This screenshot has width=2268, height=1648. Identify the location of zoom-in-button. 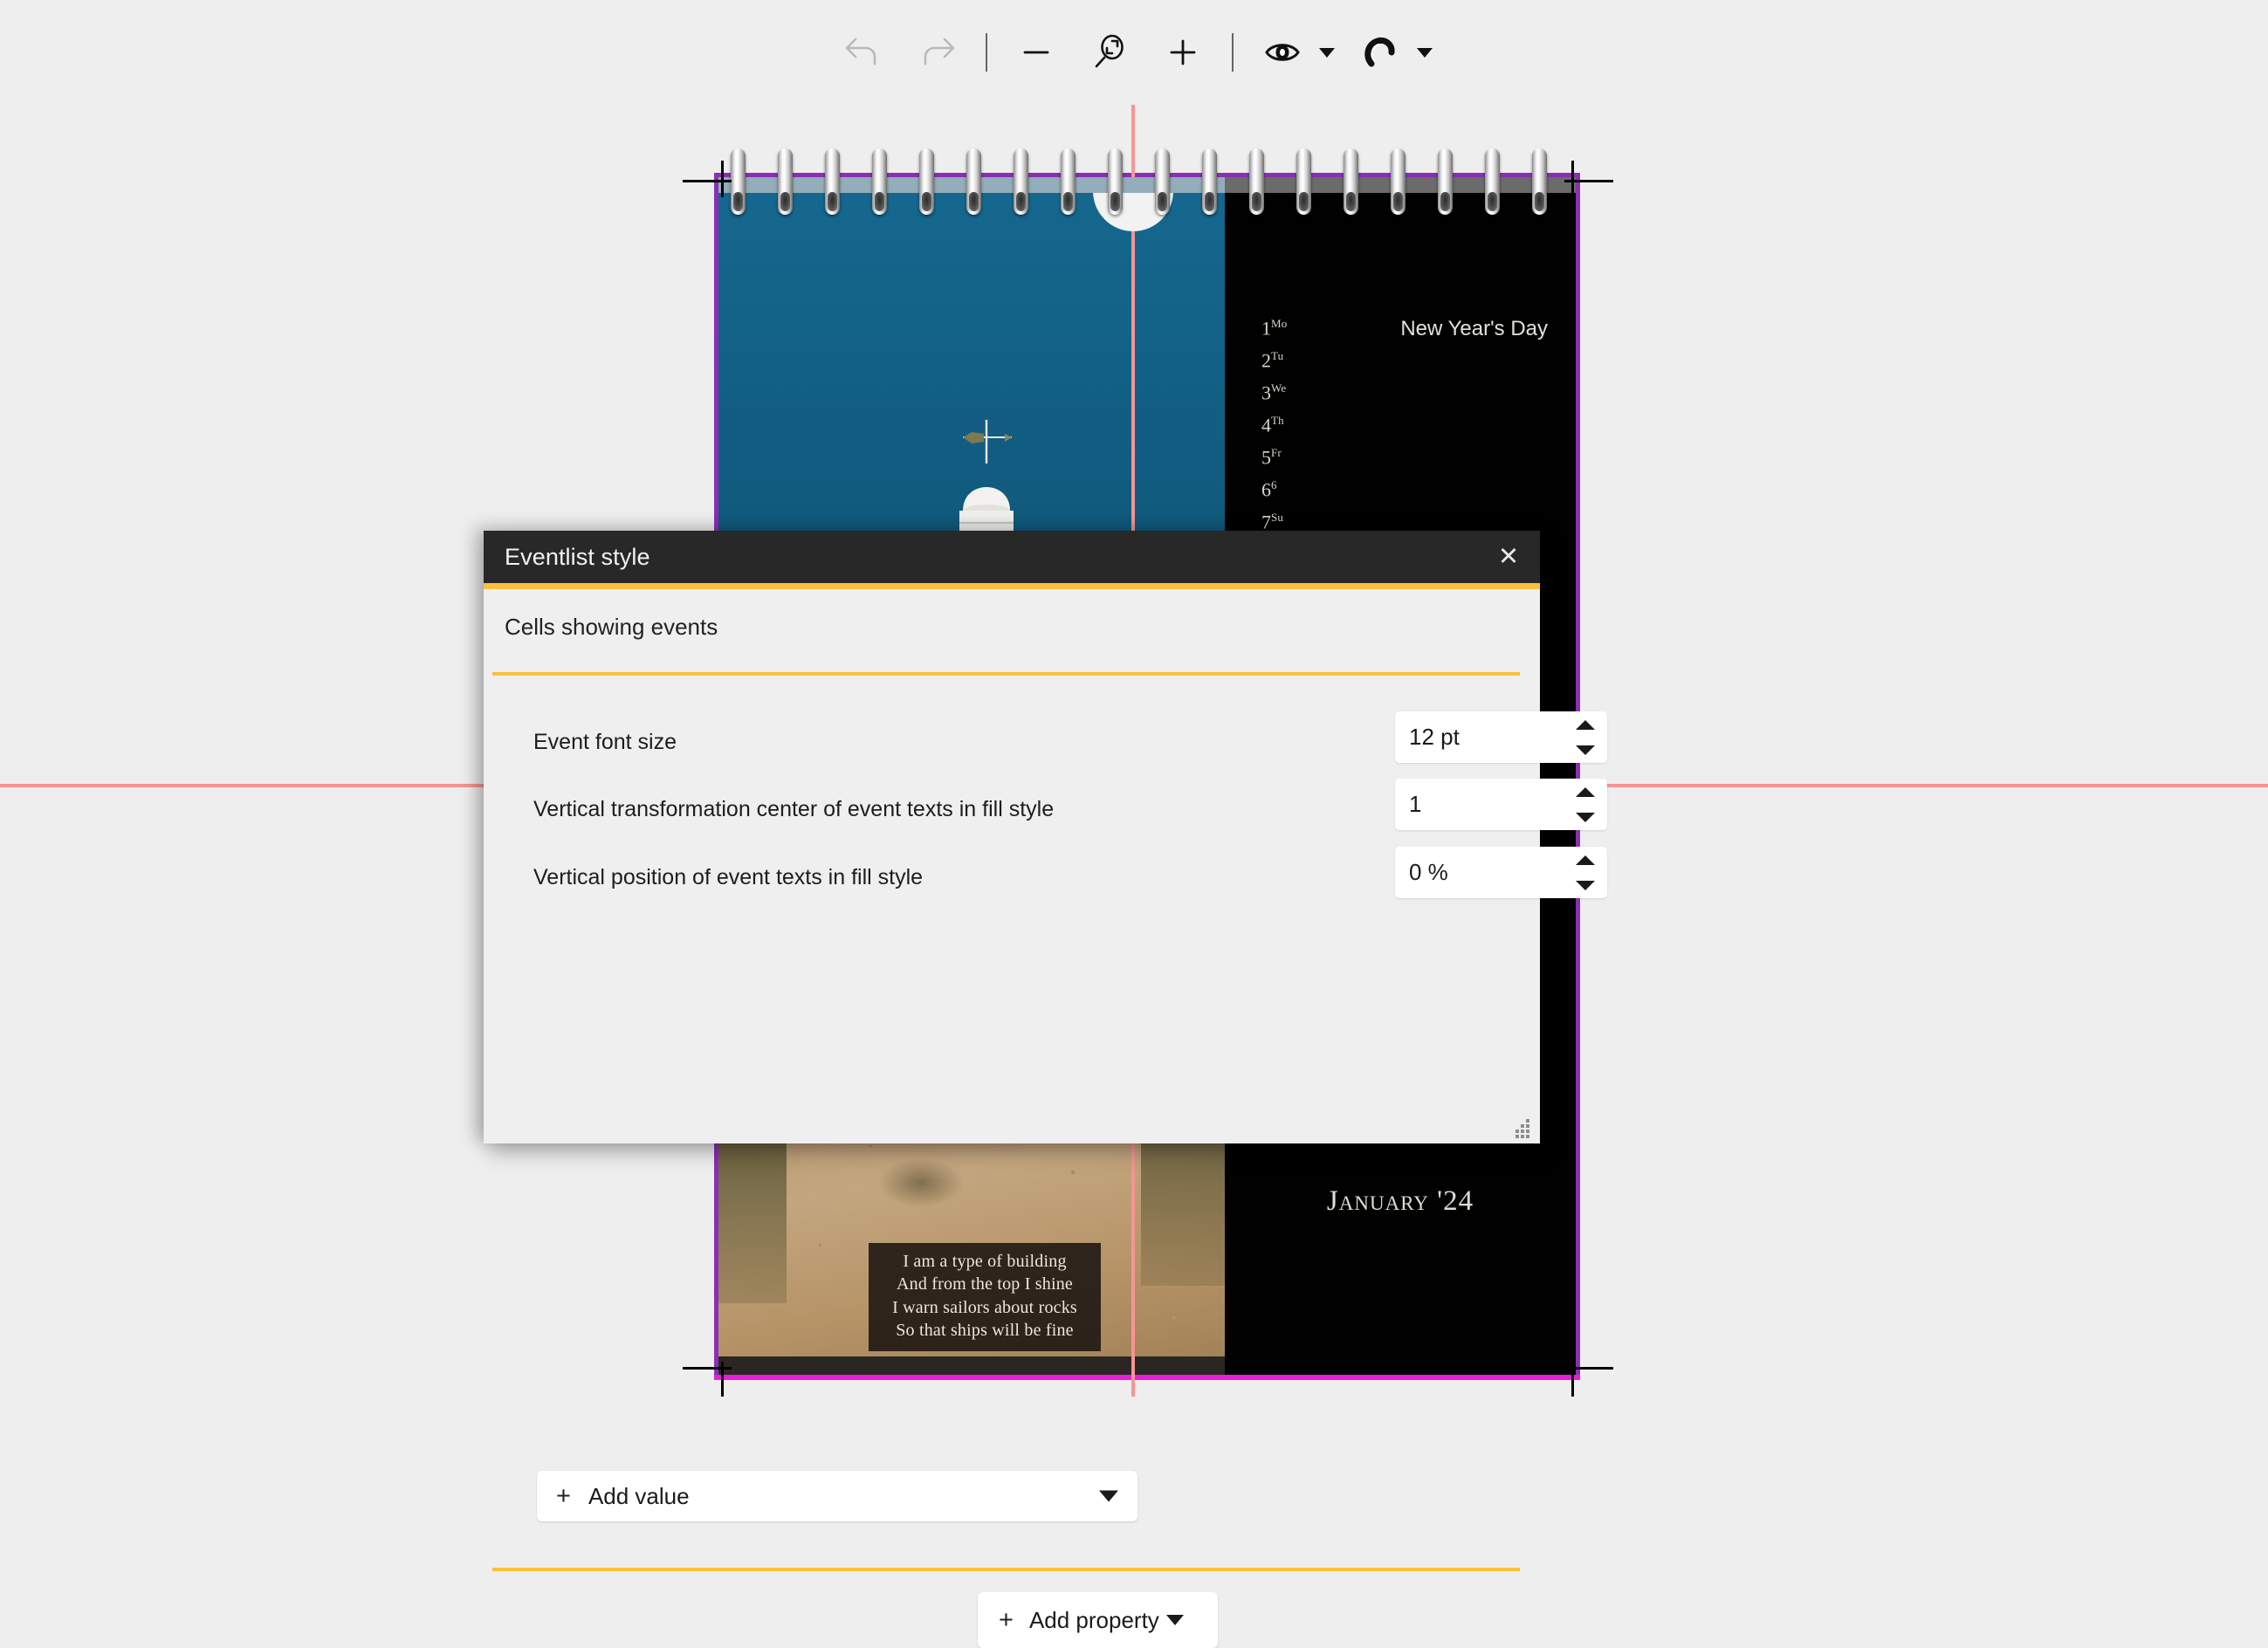
(1183, 52).